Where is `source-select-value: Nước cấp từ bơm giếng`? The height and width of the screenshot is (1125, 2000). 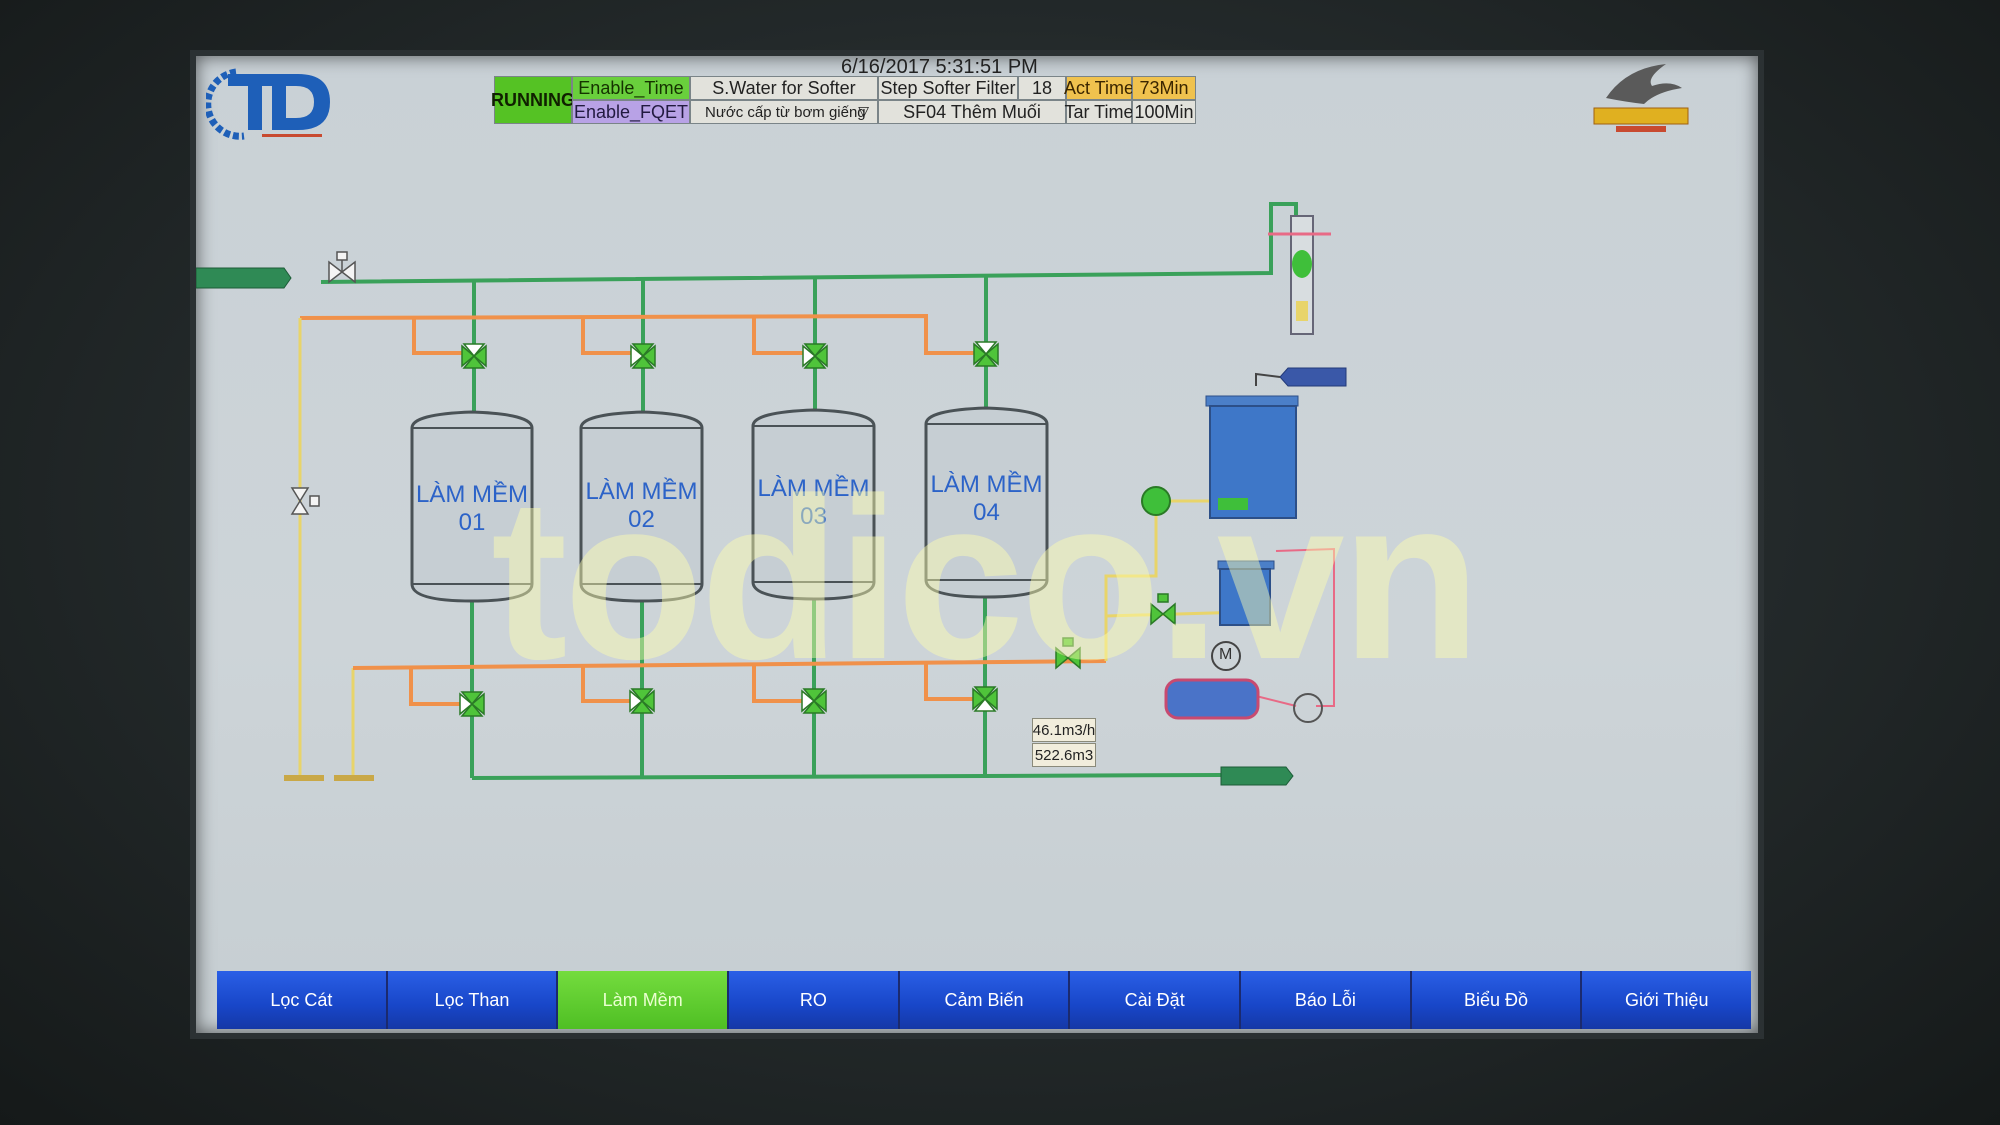
source-select-value: Nước cấp từ bơm giếng is located at coordinates (785, 112).